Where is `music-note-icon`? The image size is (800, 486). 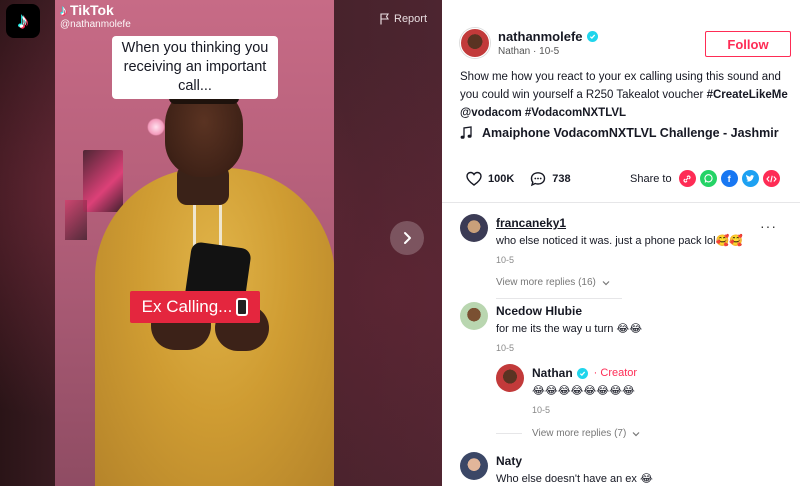
music-note-icon is located at coordinates (466, 132).